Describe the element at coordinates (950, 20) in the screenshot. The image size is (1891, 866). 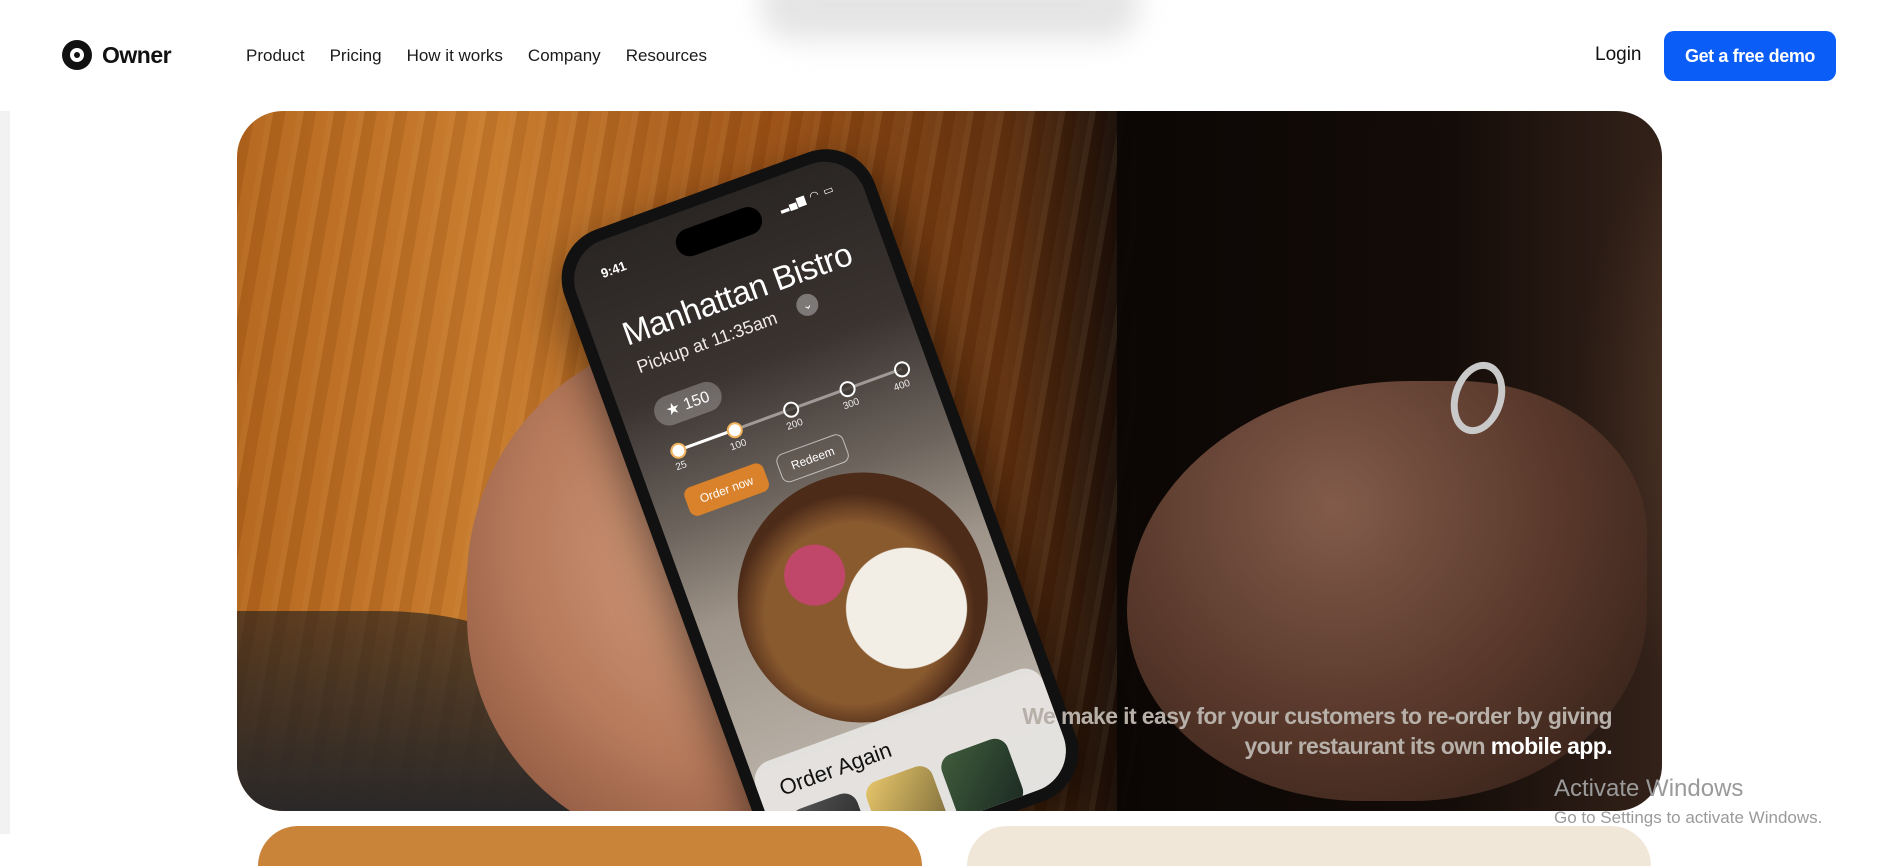
I see `header-blur-decoration` at that location.